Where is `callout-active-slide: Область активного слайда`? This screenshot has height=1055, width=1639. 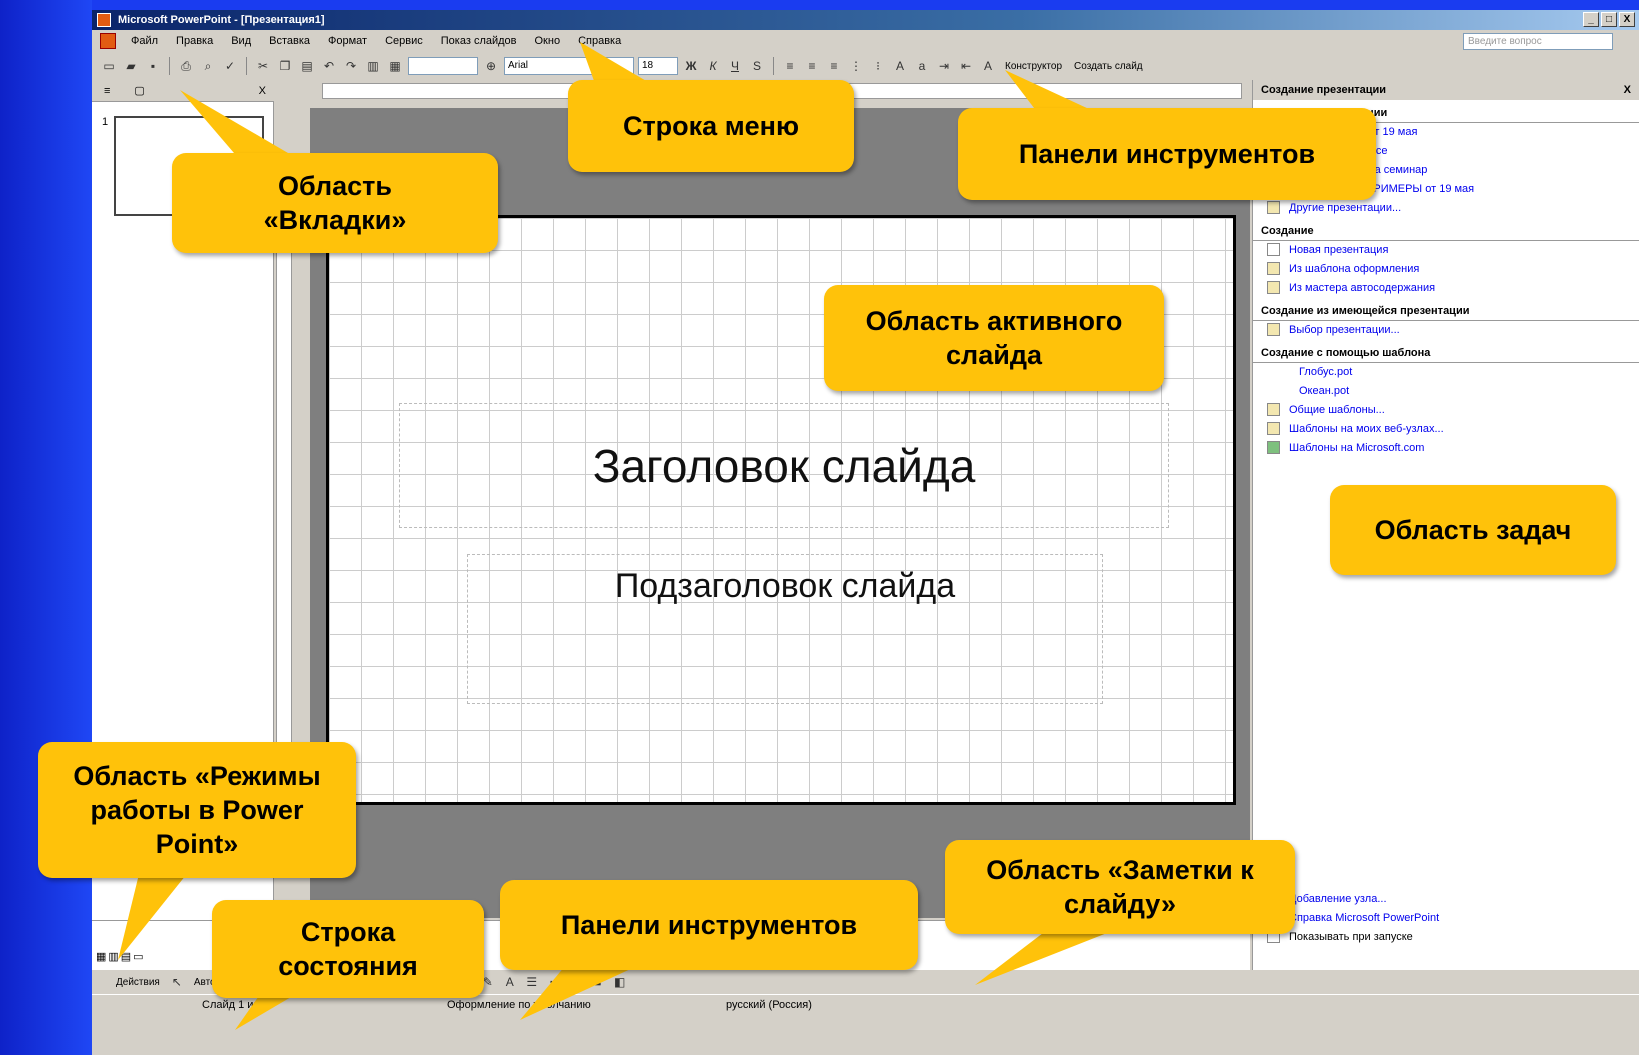
callout-active-slide: Область активного слайда is located at coordinates (994, 338).